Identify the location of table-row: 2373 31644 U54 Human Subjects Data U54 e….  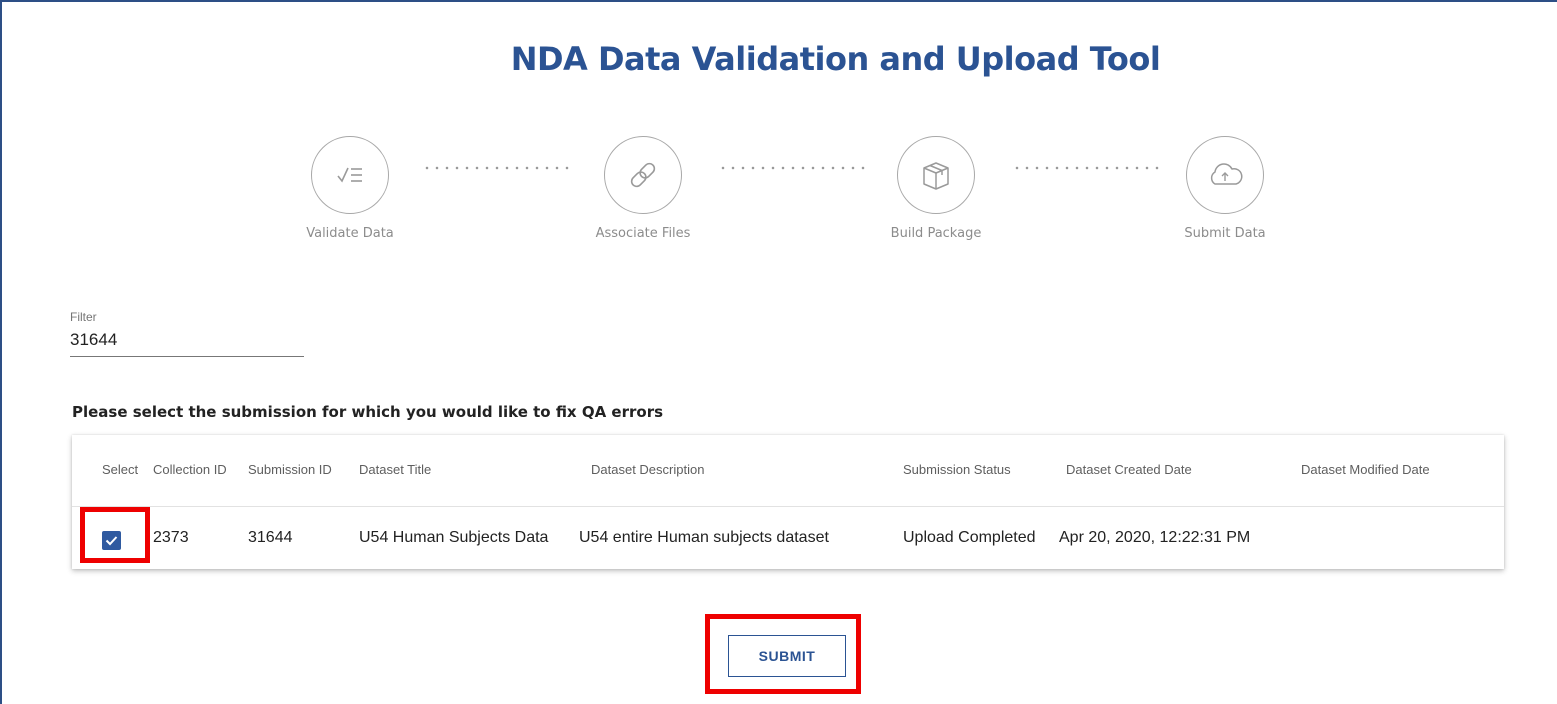
(788, 538).